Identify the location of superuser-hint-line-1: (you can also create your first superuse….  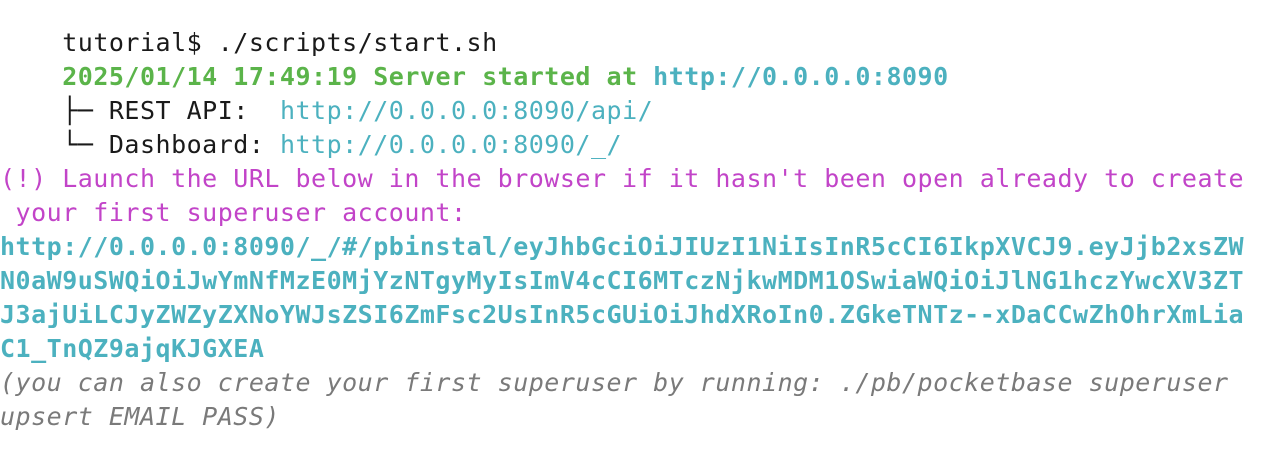
(614, 382).